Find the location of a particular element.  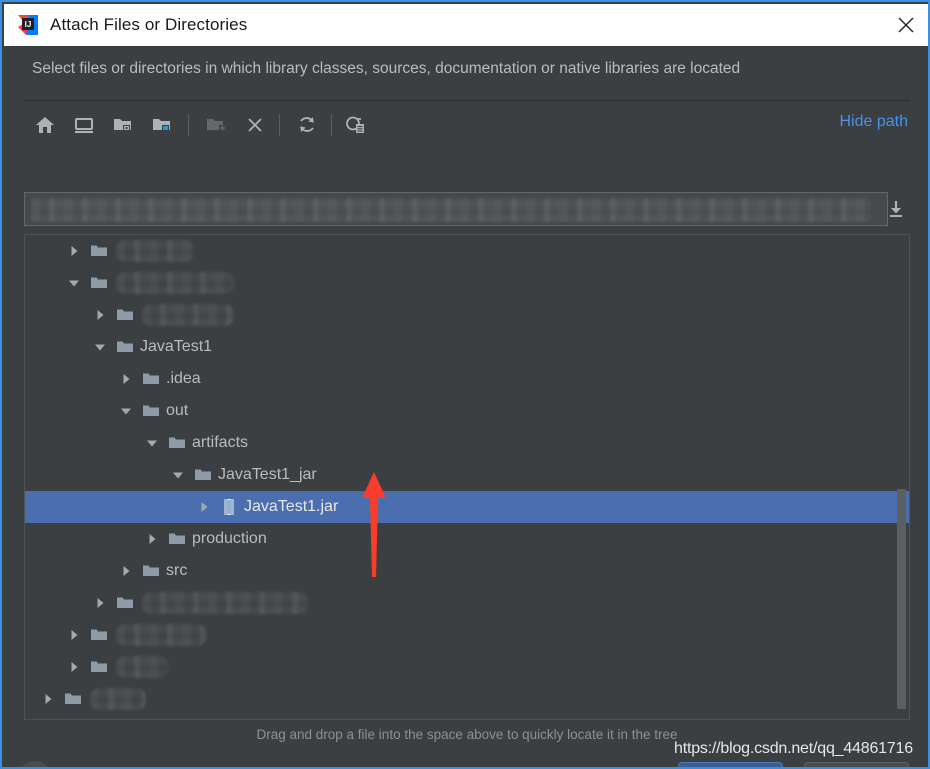

tree-scrollbar-thumb is located at coordinates (901, 599).